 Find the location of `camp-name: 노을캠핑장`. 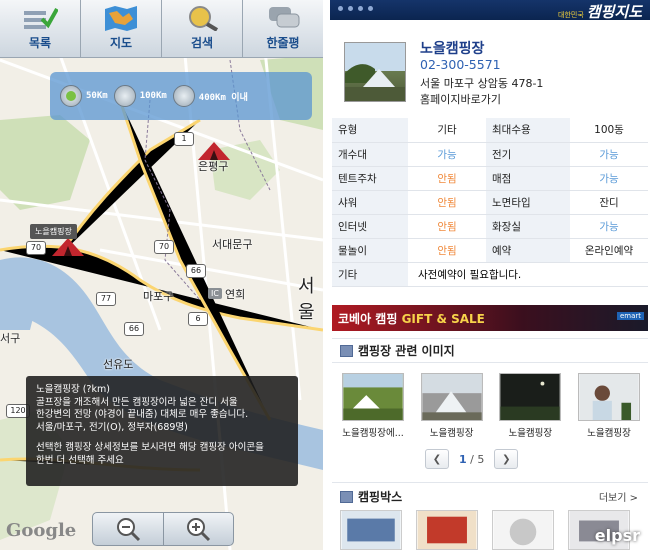

camp-name: 노을캠핑장 is located at coordinates (452, 49).